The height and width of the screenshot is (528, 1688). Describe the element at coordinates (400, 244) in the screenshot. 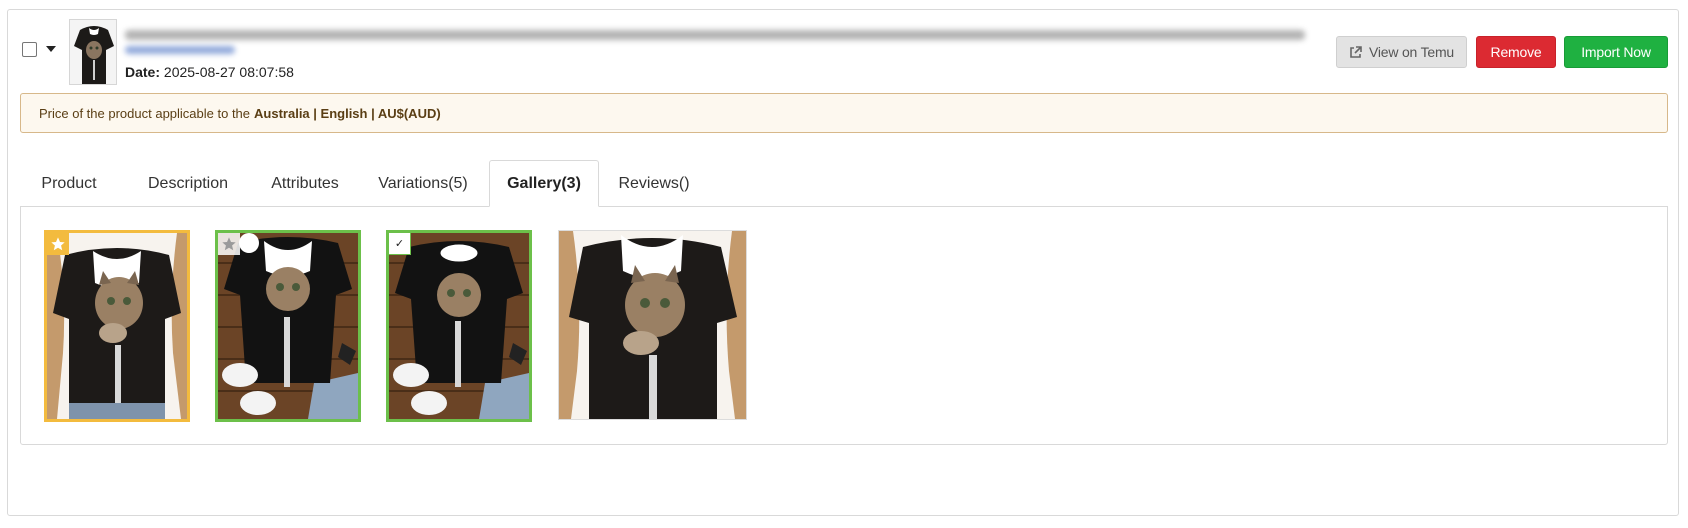

I see `check-icon: ✓` at that location.